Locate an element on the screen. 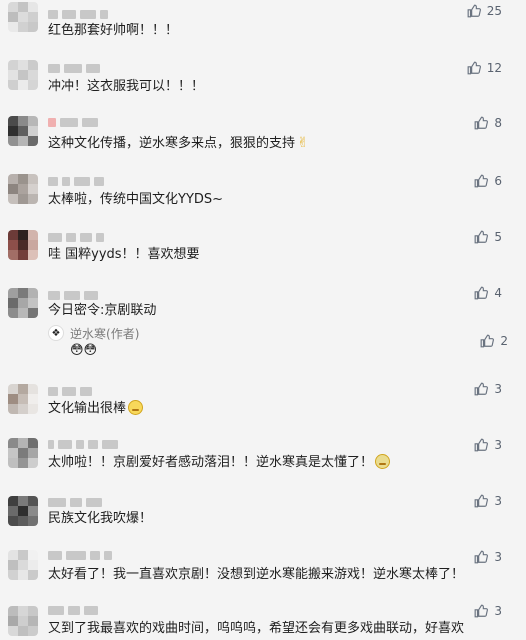 This screenshot has height=640, width=526. author-avatar-icon: ❖ is located at coordinates (56, 333).